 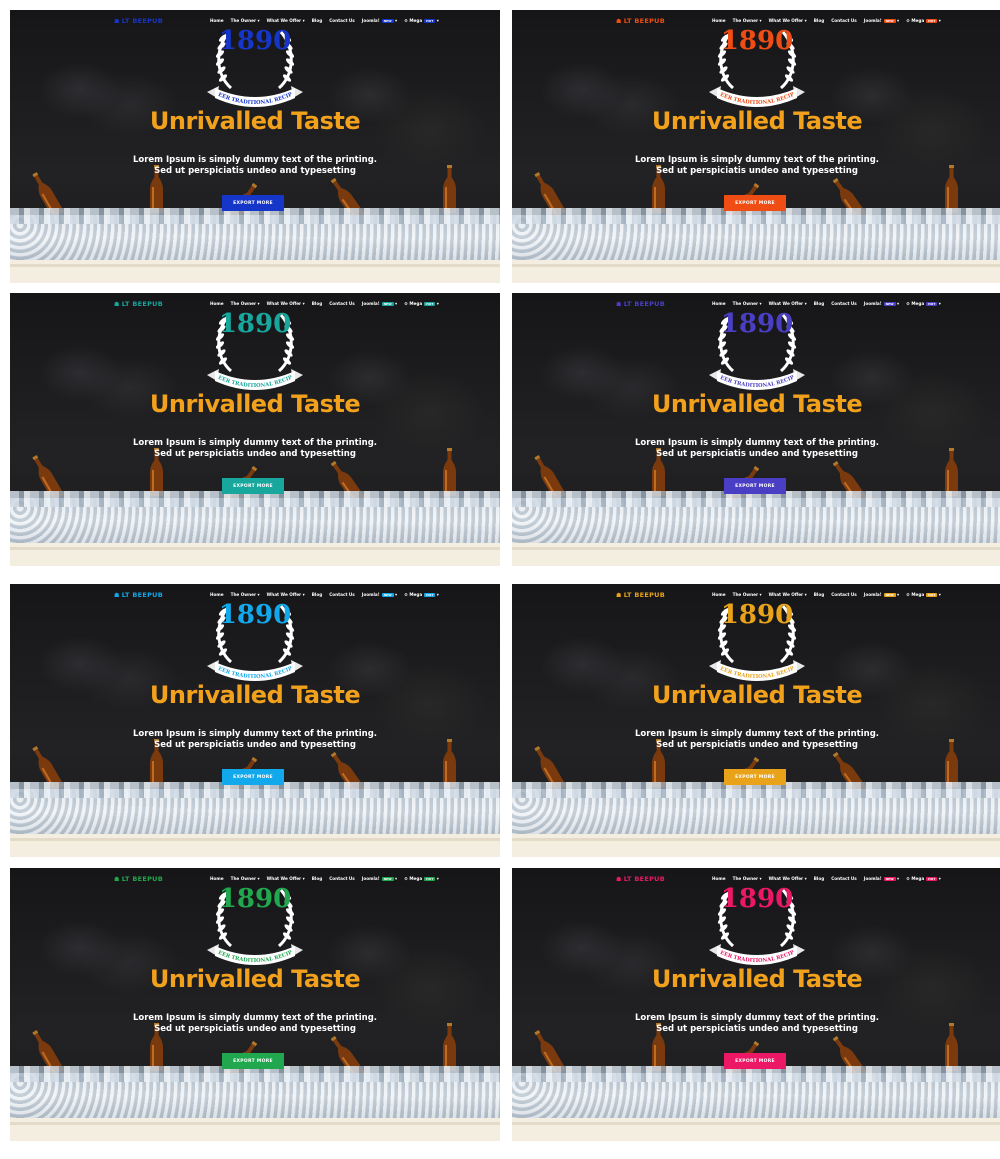 I want to click on year-badge: 1890, so click(x=255, y=615).